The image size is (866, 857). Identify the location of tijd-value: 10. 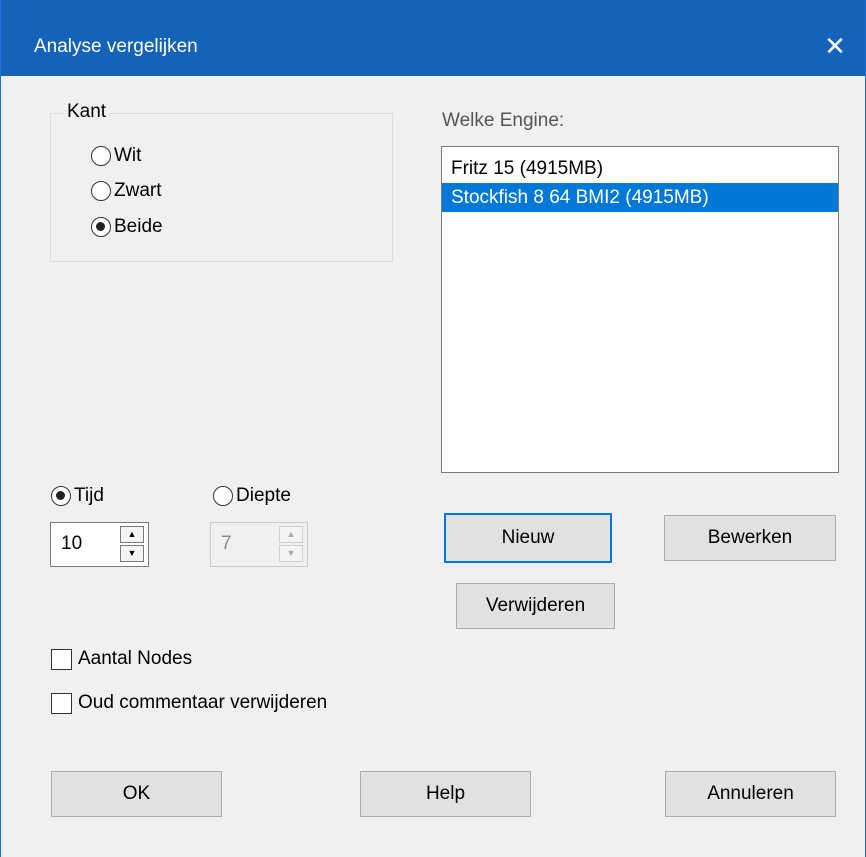
(71, 544).